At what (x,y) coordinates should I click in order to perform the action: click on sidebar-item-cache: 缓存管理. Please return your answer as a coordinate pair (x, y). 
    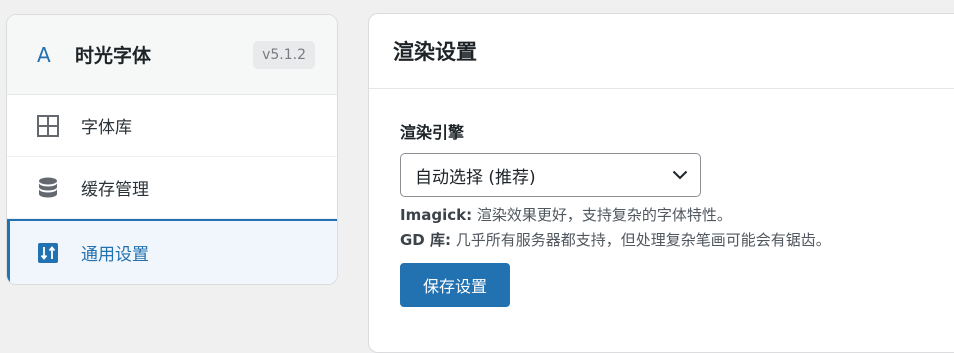
    Looking at the image, I should click on (172, 188).